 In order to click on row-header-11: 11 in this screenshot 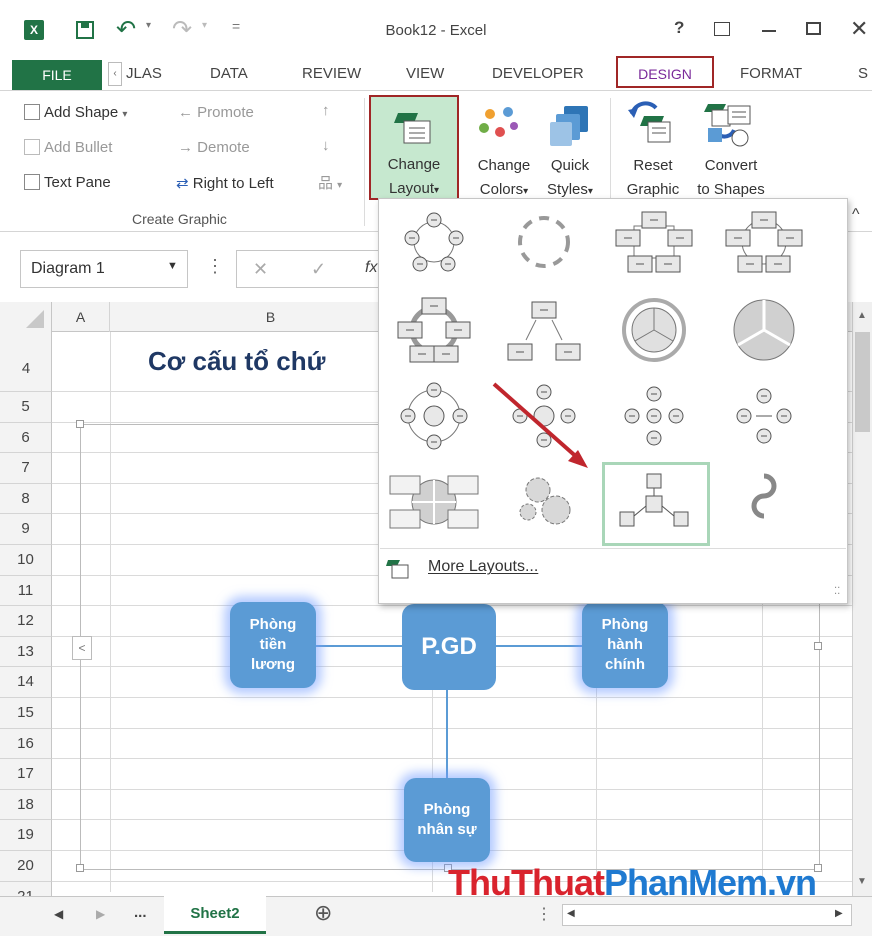, I will do `click(26, 591)`.